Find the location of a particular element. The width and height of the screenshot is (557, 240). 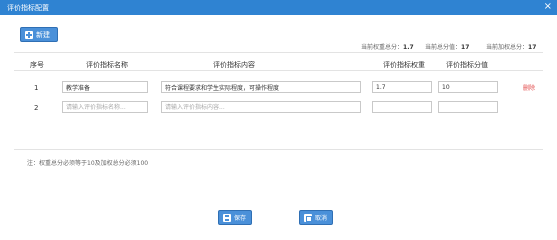

row-index: 2 is located at coordinates (36, 108).